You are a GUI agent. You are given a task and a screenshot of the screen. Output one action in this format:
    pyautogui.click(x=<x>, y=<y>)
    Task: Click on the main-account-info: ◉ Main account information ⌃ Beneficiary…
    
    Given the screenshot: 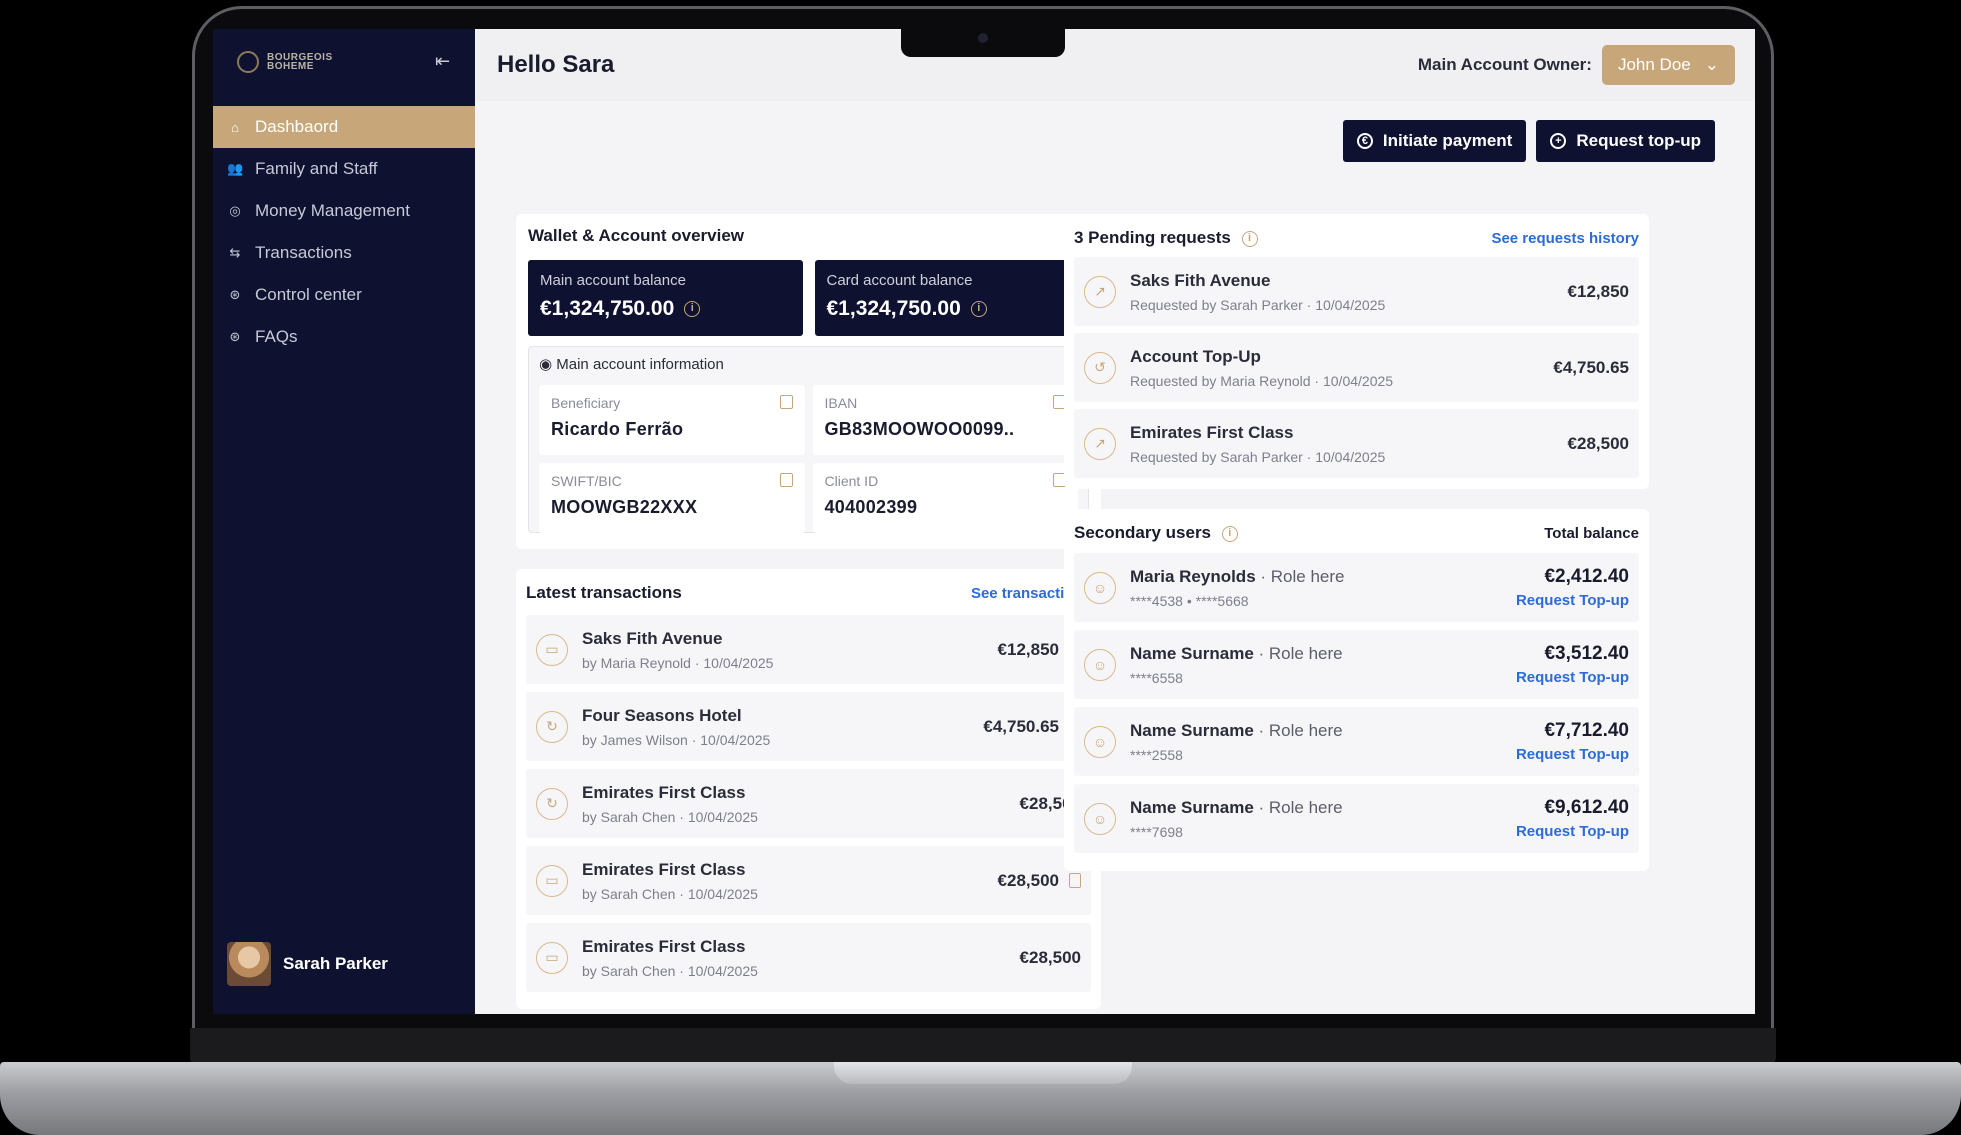 What is the action you would take?
    pyautogui.click(x=808, y=439)
    